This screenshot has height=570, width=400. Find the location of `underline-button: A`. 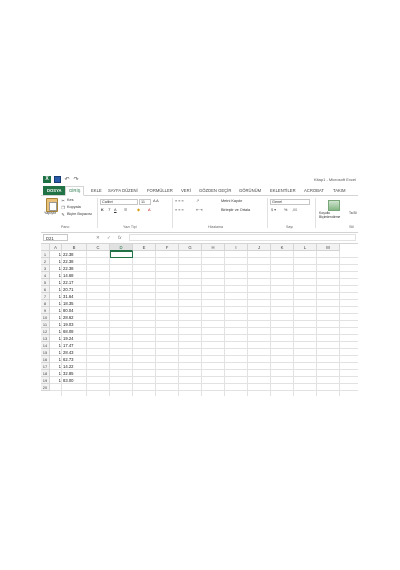

underline-button: A is located at coordinates (115, 210).